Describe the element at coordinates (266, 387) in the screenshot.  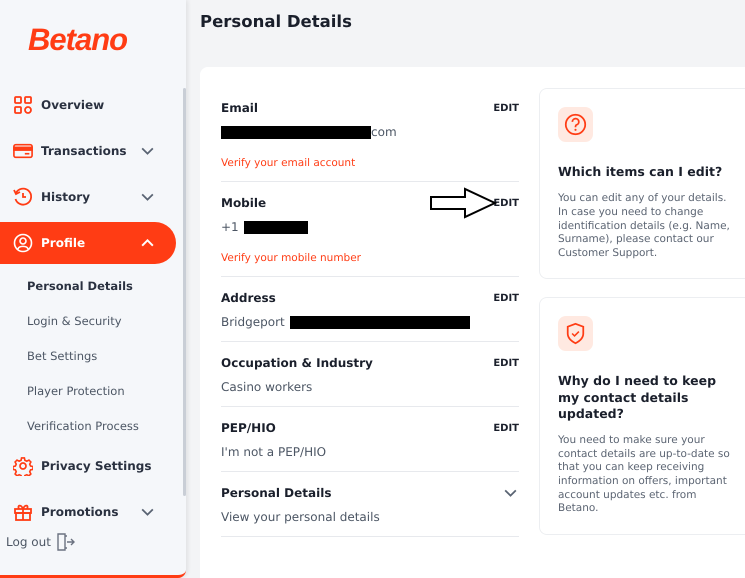
I see `field-value: Casino workers` at that location.